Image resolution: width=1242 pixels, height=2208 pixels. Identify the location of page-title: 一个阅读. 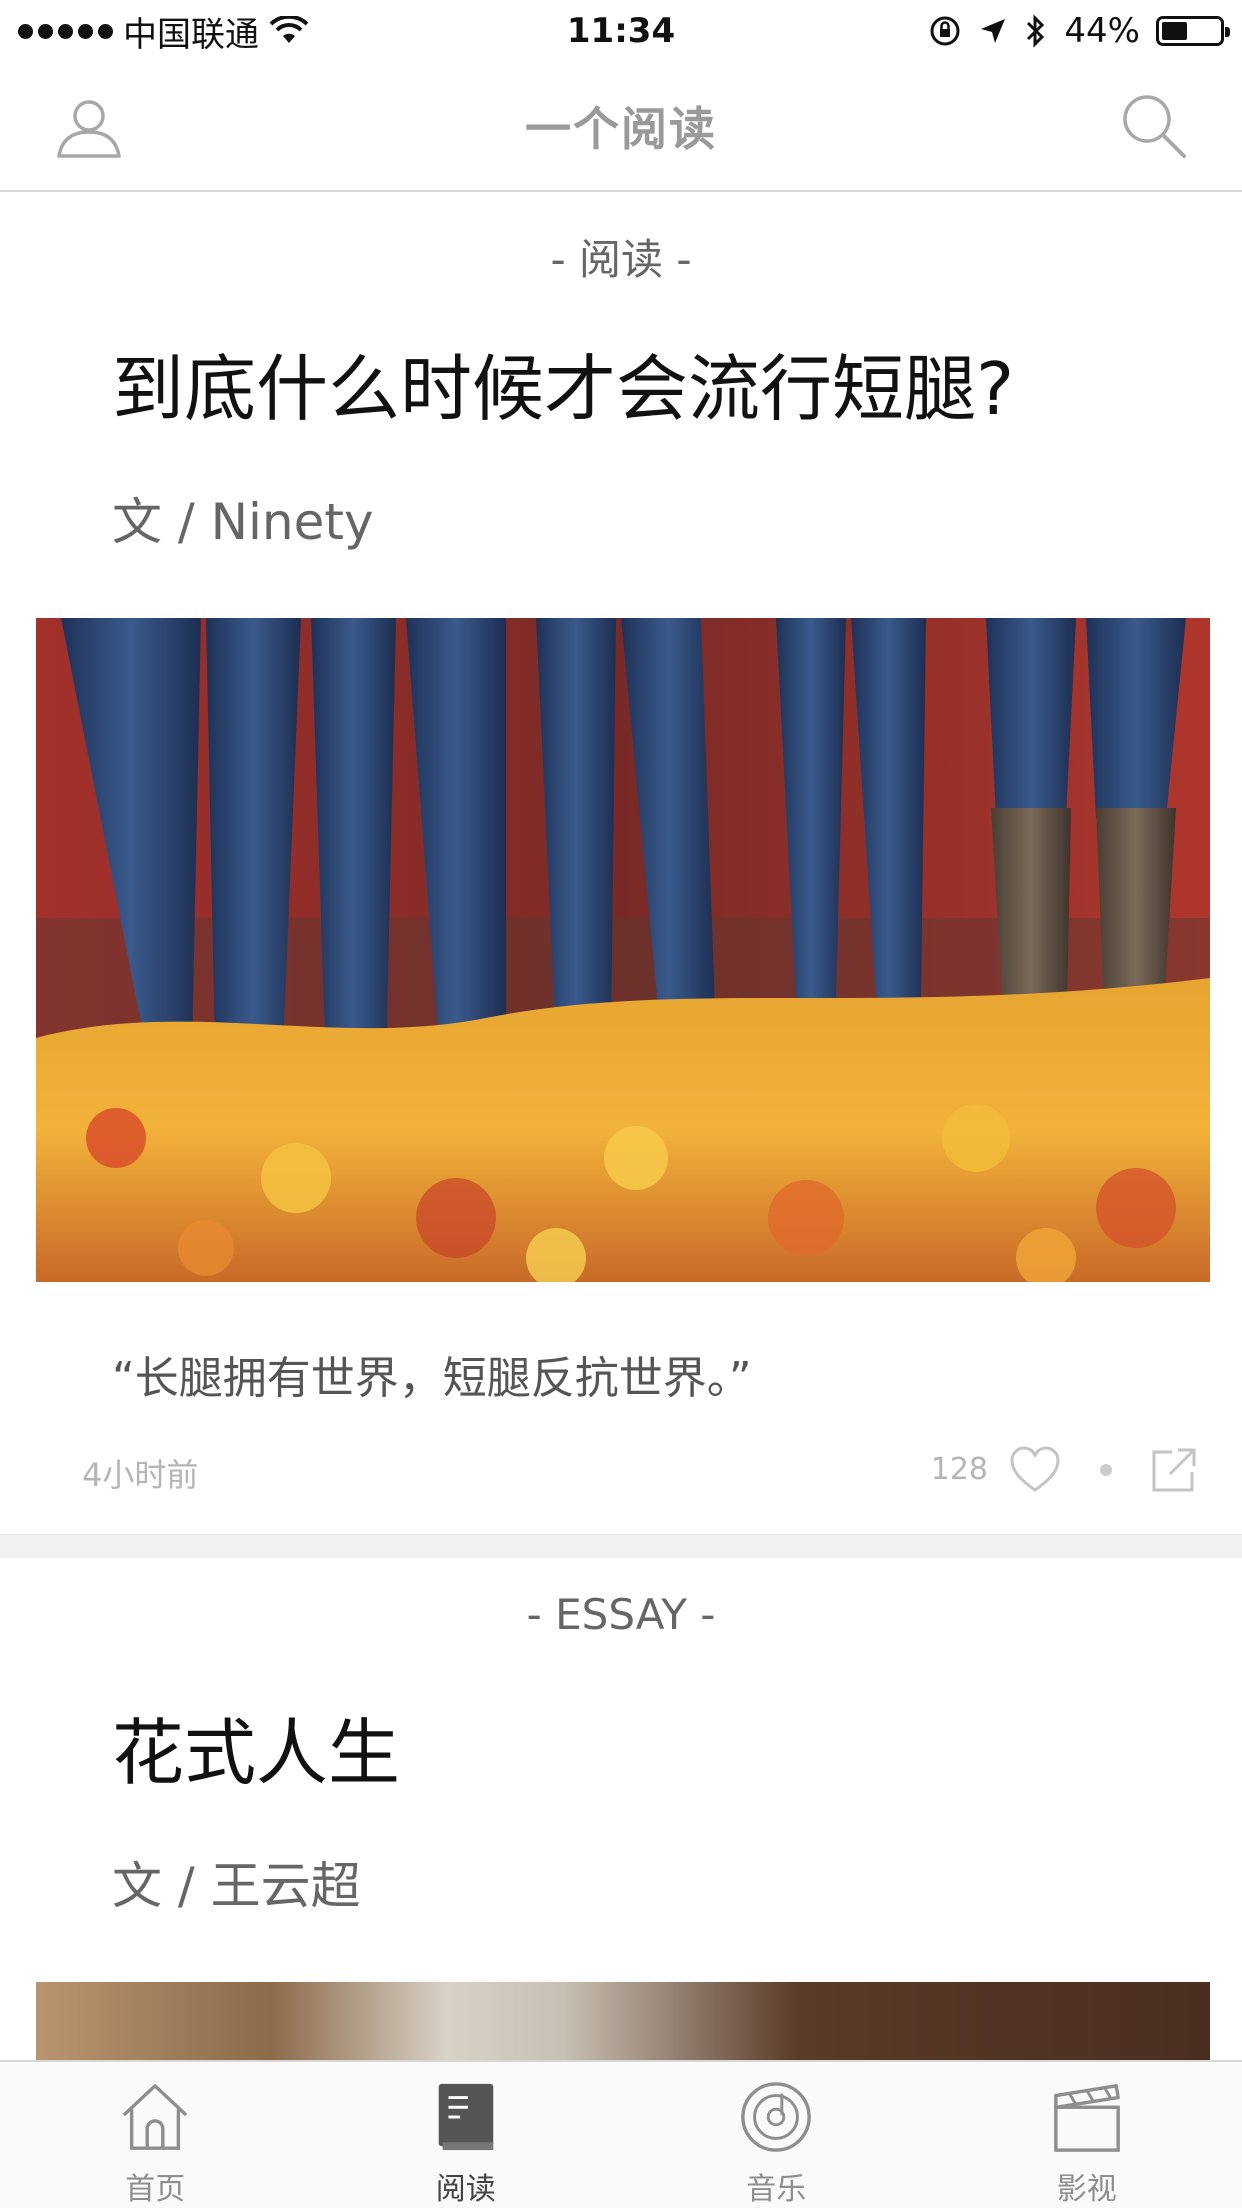
(621, 129).